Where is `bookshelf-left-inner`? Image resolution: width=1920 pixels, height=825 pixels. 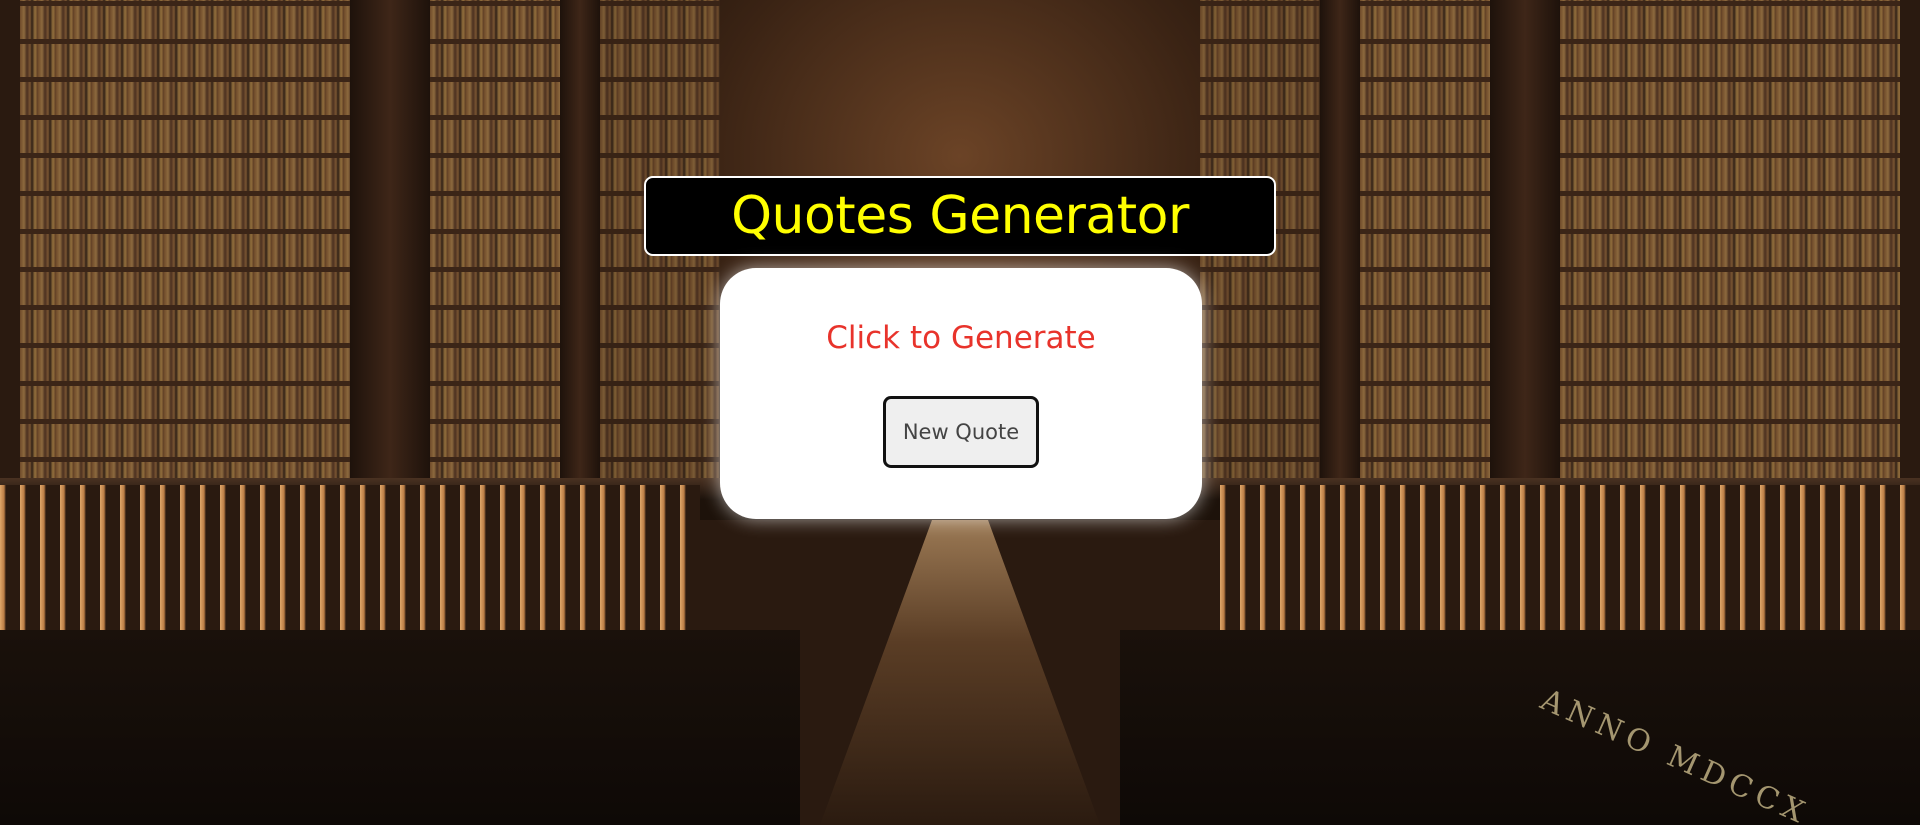 bookshelf-left-inner is located at coordinates (495, 250).